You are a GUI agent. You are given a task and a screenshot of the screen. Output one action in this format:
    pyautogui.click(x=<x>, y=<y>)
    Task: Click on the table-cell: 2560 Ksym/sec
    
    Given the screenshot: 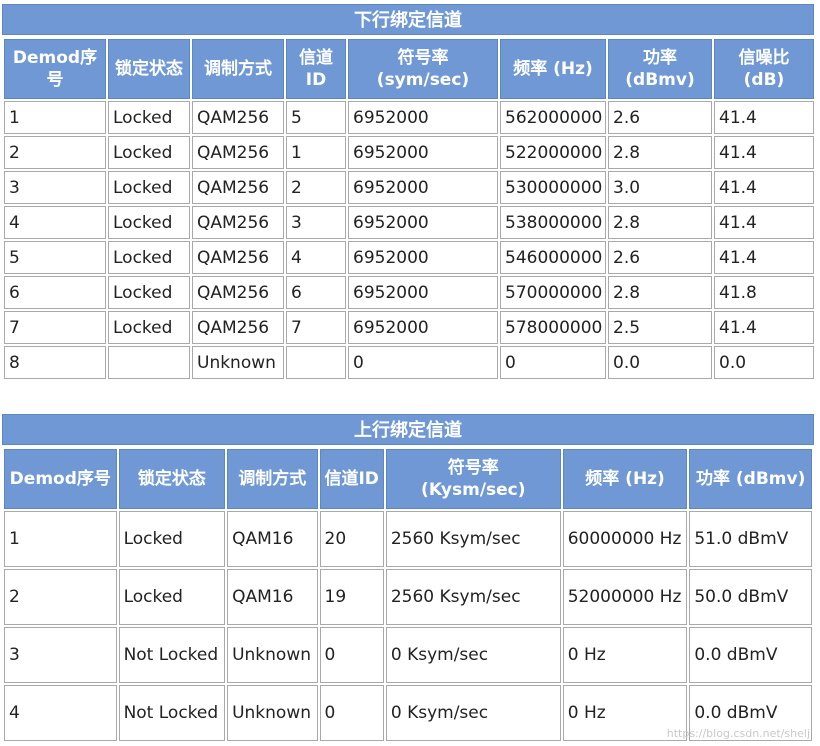 What is the action you would take?
    pyautogui.click(x=473, y=597)
    